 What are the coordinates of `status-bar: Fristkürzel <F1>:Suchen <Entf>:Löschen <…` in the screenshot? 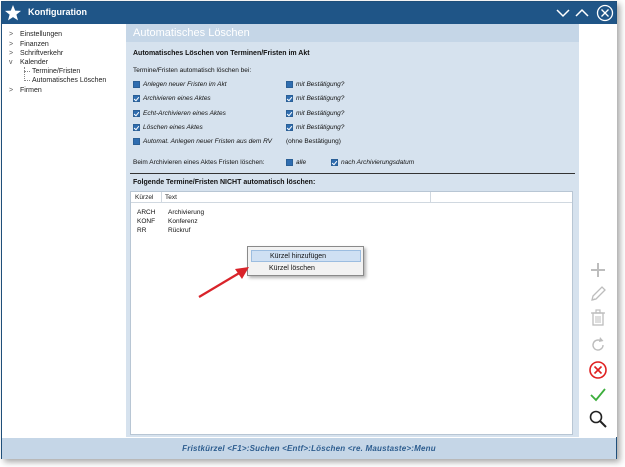 It's located at (309, 448).